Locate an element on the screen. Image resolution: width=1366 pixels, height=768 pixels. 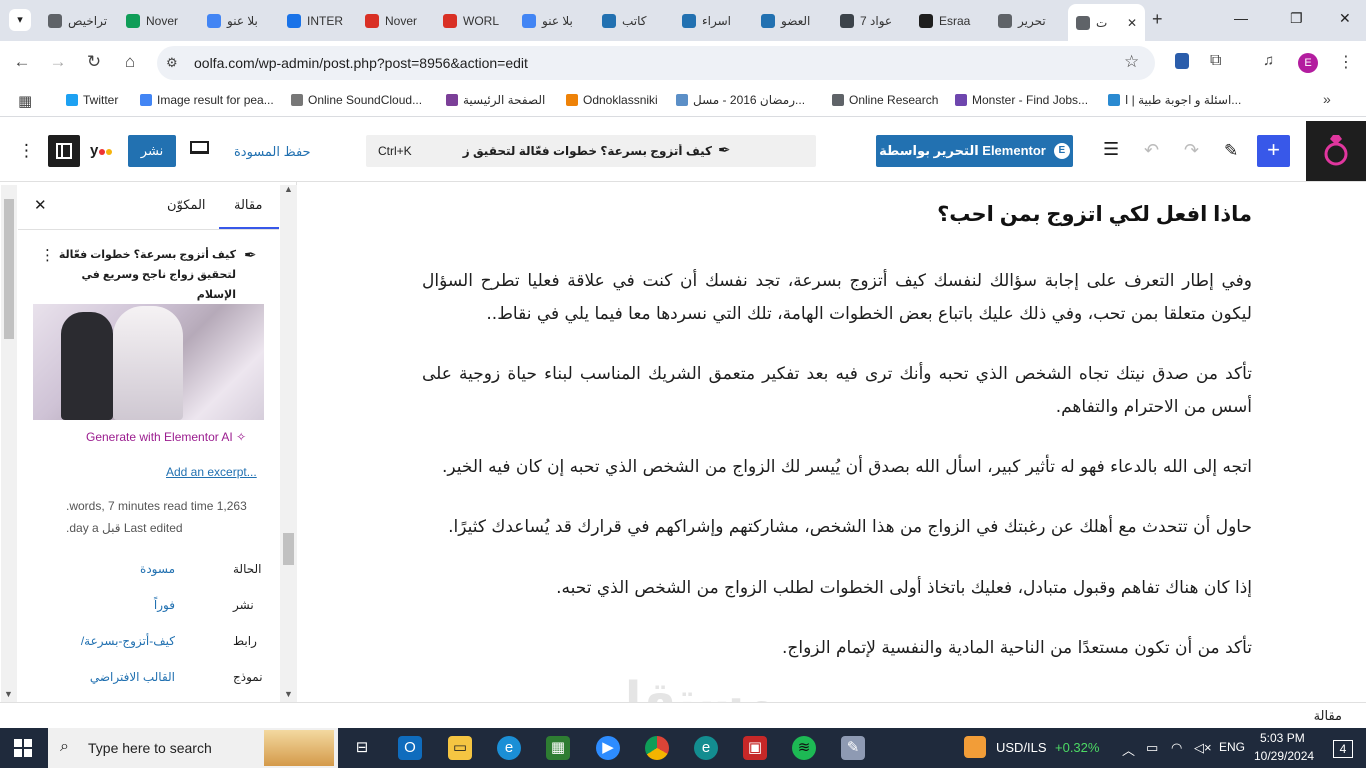
browser-tab: INTER is located at coordinates (316, 20).